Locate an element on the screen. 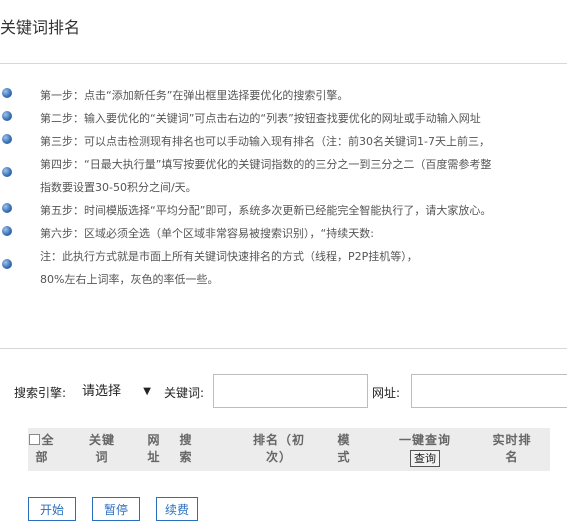 This screenshot has width=567, height=529. column-header-line: 关键 is located at coordinates (101, 440).